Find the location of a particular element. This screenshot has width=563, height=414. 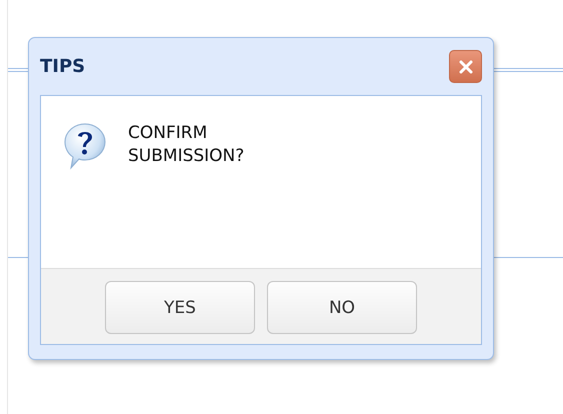

close-button is located at coordinates (465, 66).